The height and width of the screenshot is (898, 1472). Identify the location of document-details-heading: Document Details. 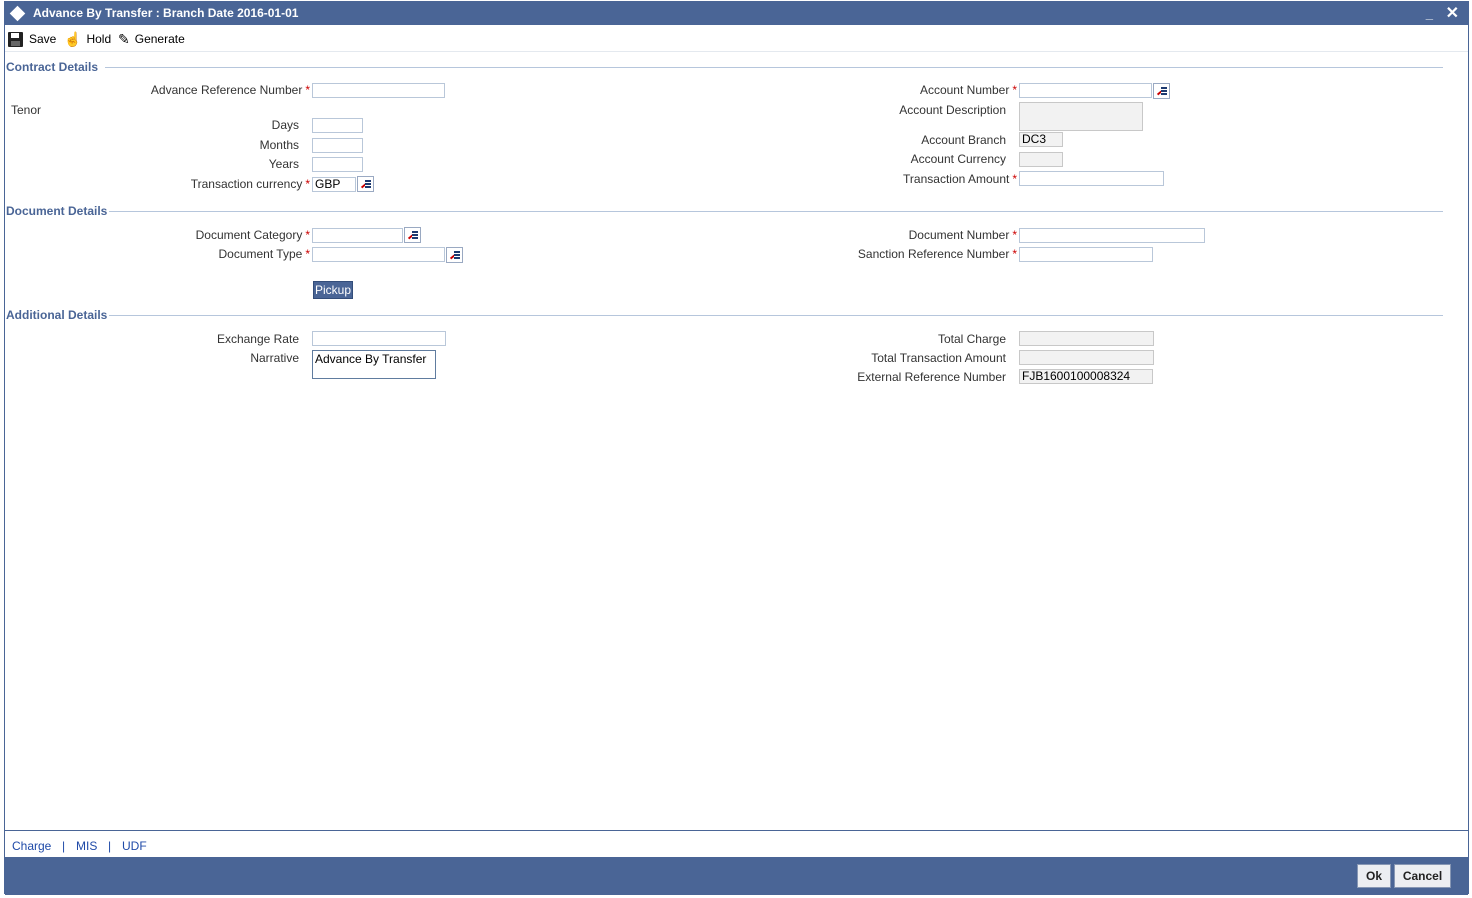
(58, 211).